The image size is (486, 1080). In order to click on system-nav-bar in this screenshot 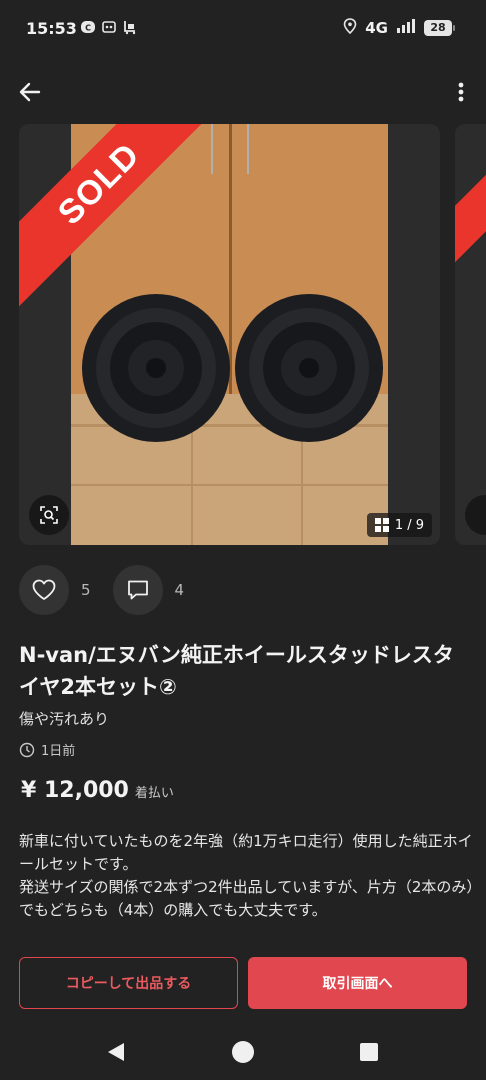, I will do `click(243, 1052)`.